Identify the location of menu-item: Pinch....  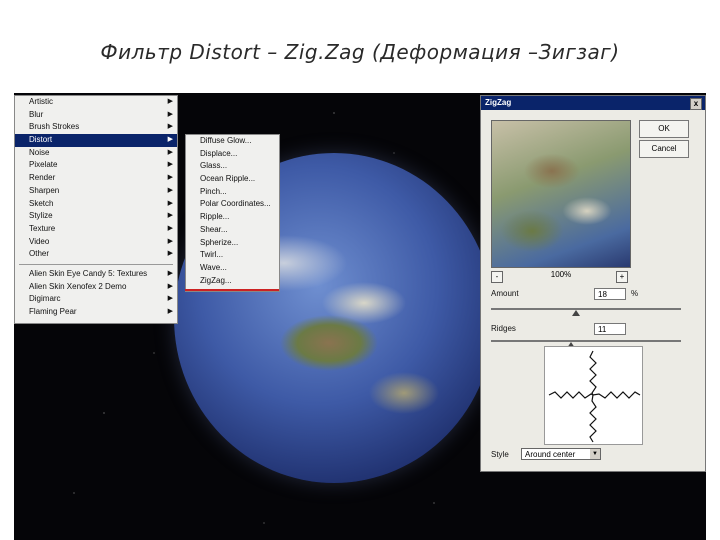
(232, 192).